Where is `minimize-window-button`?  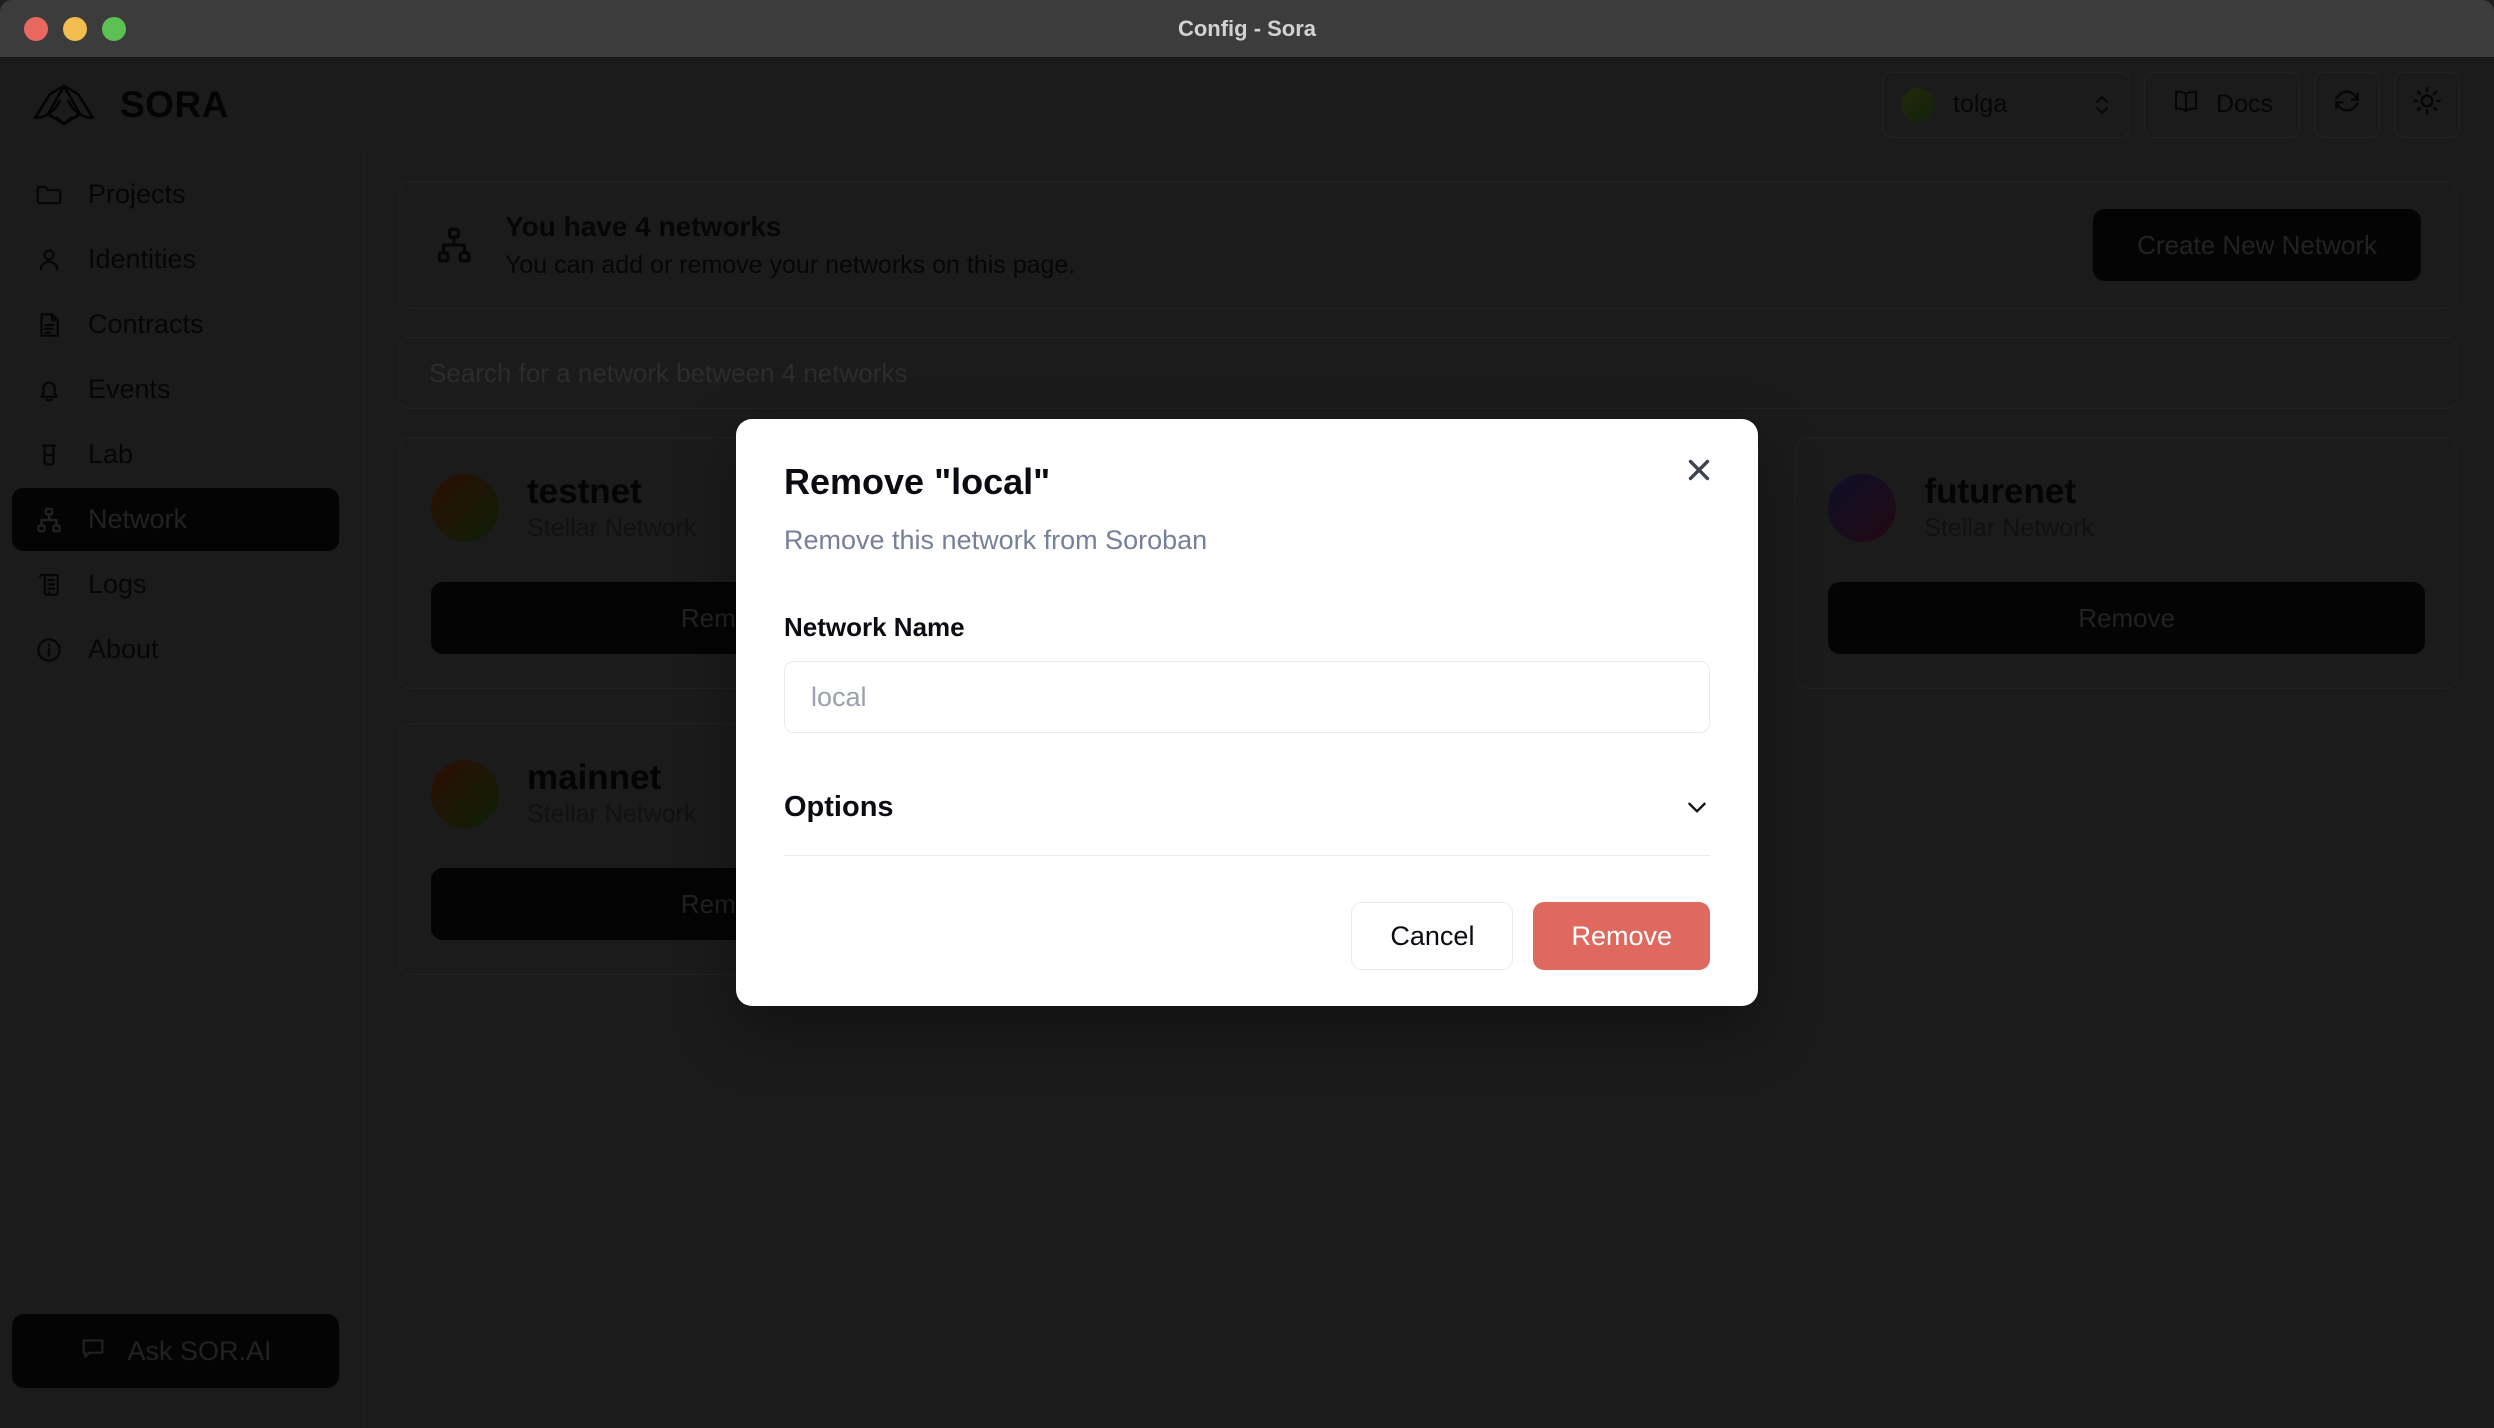
minimize-window-button is located at coordinates (75, 28).